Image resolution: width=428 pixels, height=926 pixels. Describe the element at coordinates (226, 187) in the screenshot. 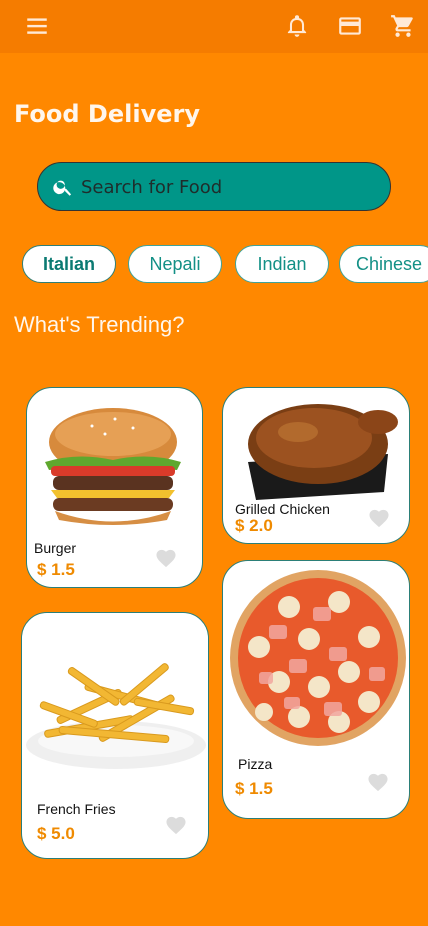

I see `search-input` at that location.